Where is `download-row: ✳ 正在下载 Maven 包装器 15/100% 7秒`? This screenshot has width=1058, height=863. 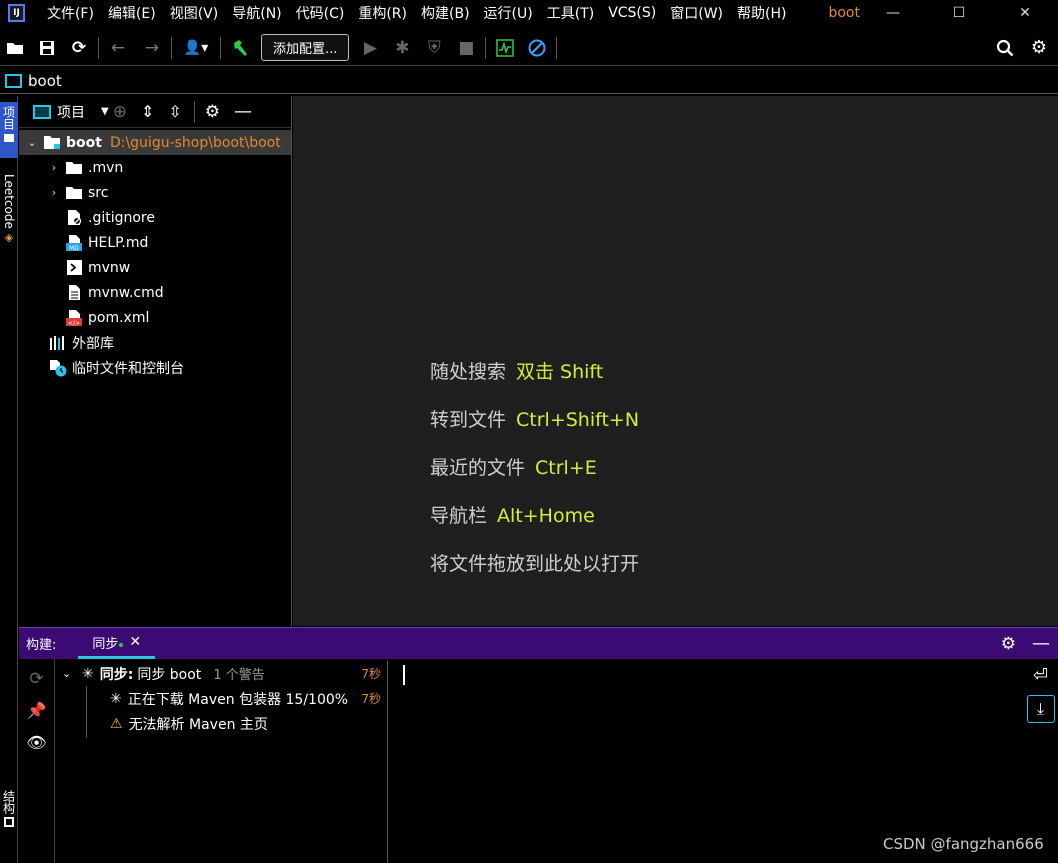
download-row: ✳ 正在下载 Maven 包装器 15/100% 7秒 is located at coordinates (221, 698).